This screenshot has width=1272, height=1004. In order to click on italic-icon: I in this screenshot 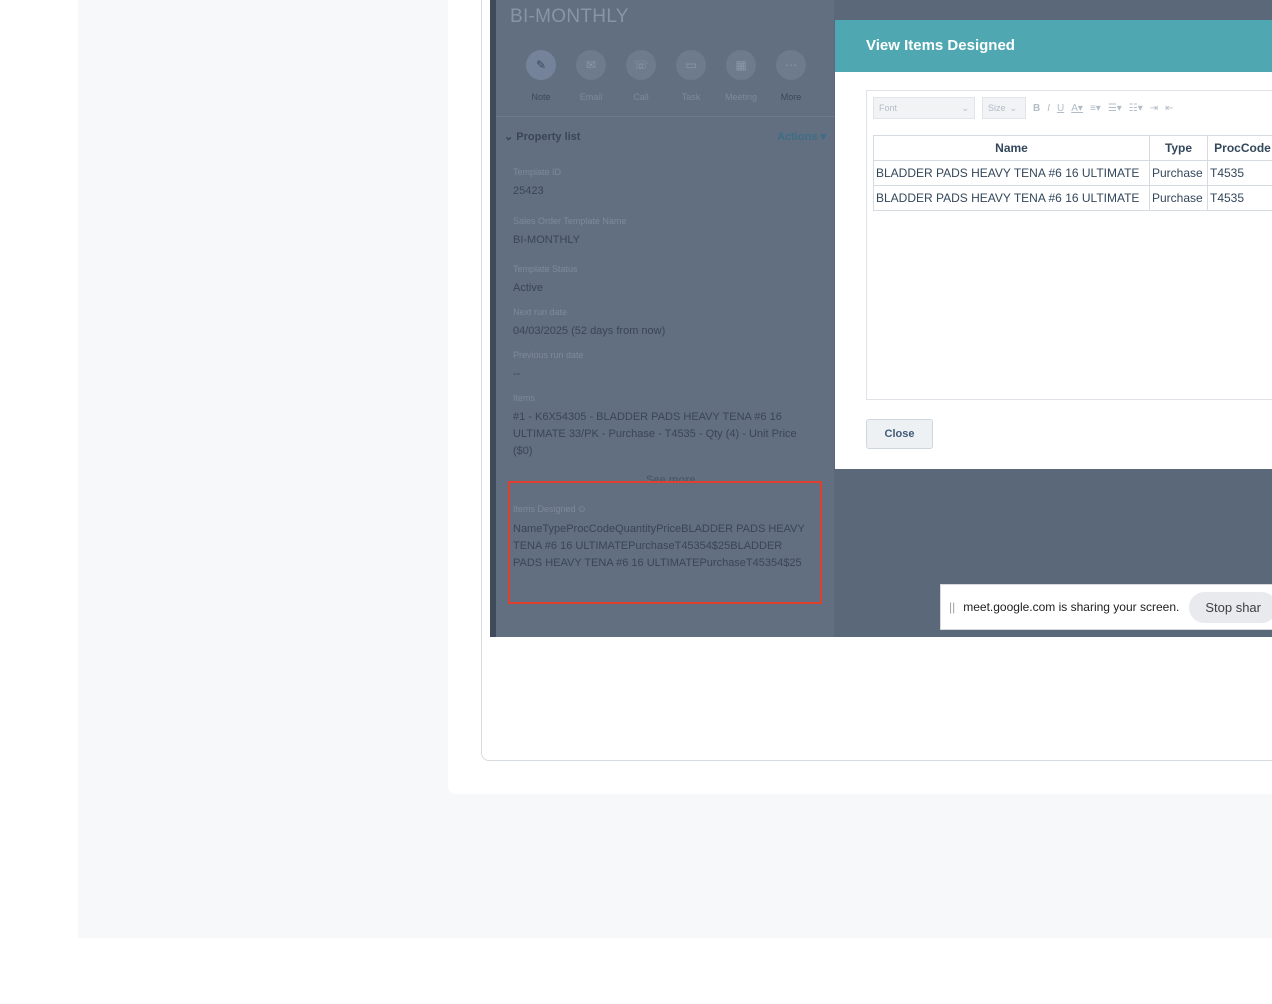, I will do `click(1048, 108)`.